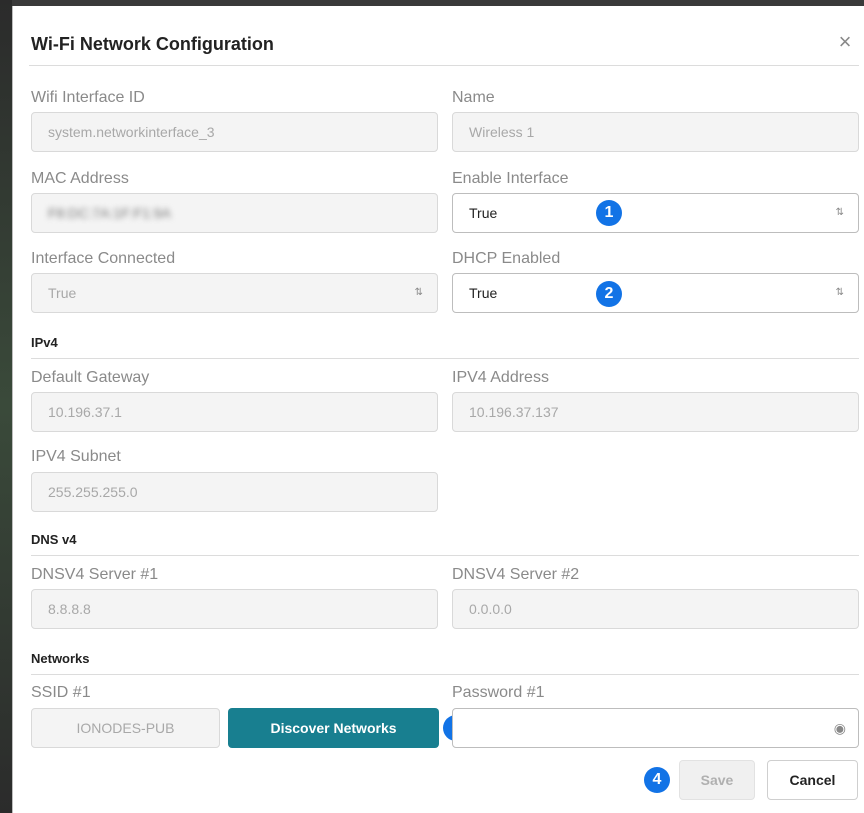  What do you see at coordinates (90, 377) in the screenshot?
I see `default-gateway-label: Default Gateway` at bounding box center [90, 377].